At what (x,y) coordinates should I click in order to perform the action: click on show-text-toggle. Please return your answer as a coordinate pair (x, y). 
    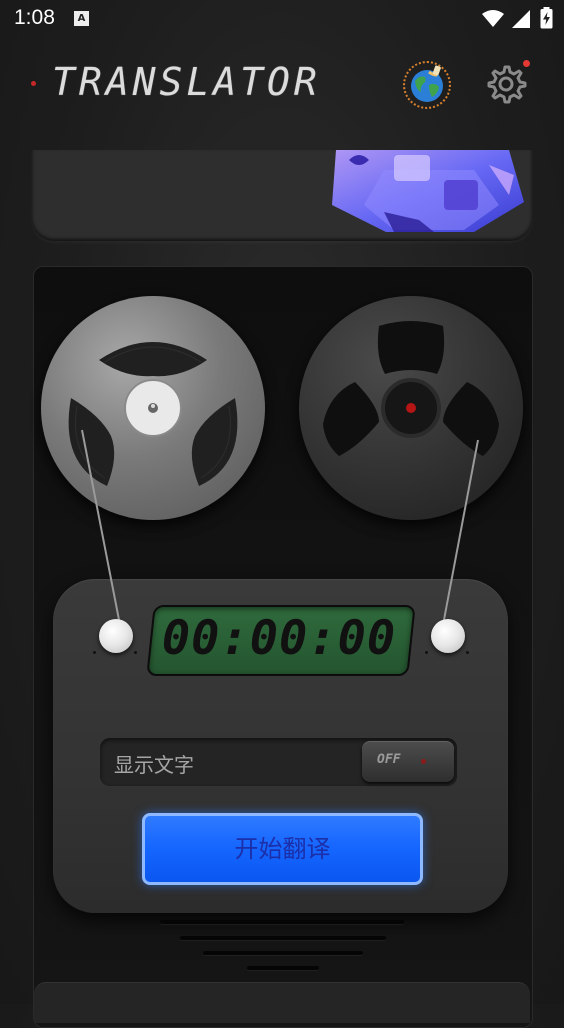
    Looking at the image, I should click on (408, 761).